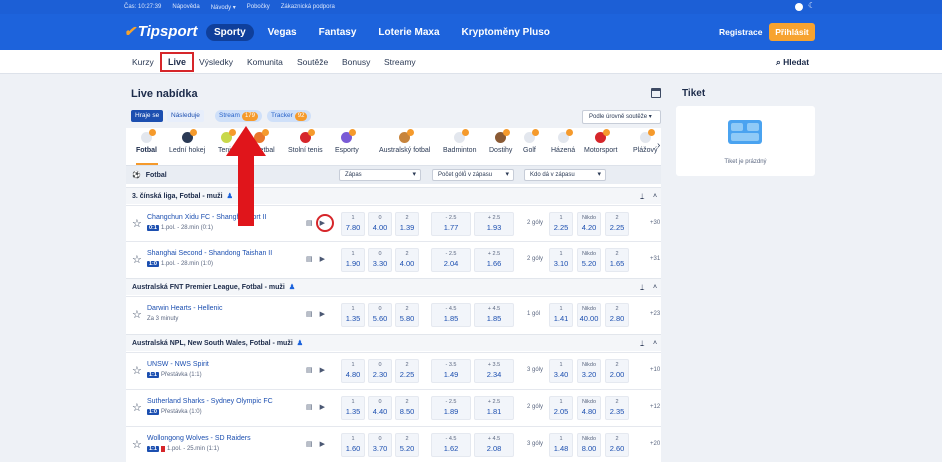 The width and height of the screenshot is (942, 462). I want to click on scorer-1: 1 1.48, so click(561, 445).